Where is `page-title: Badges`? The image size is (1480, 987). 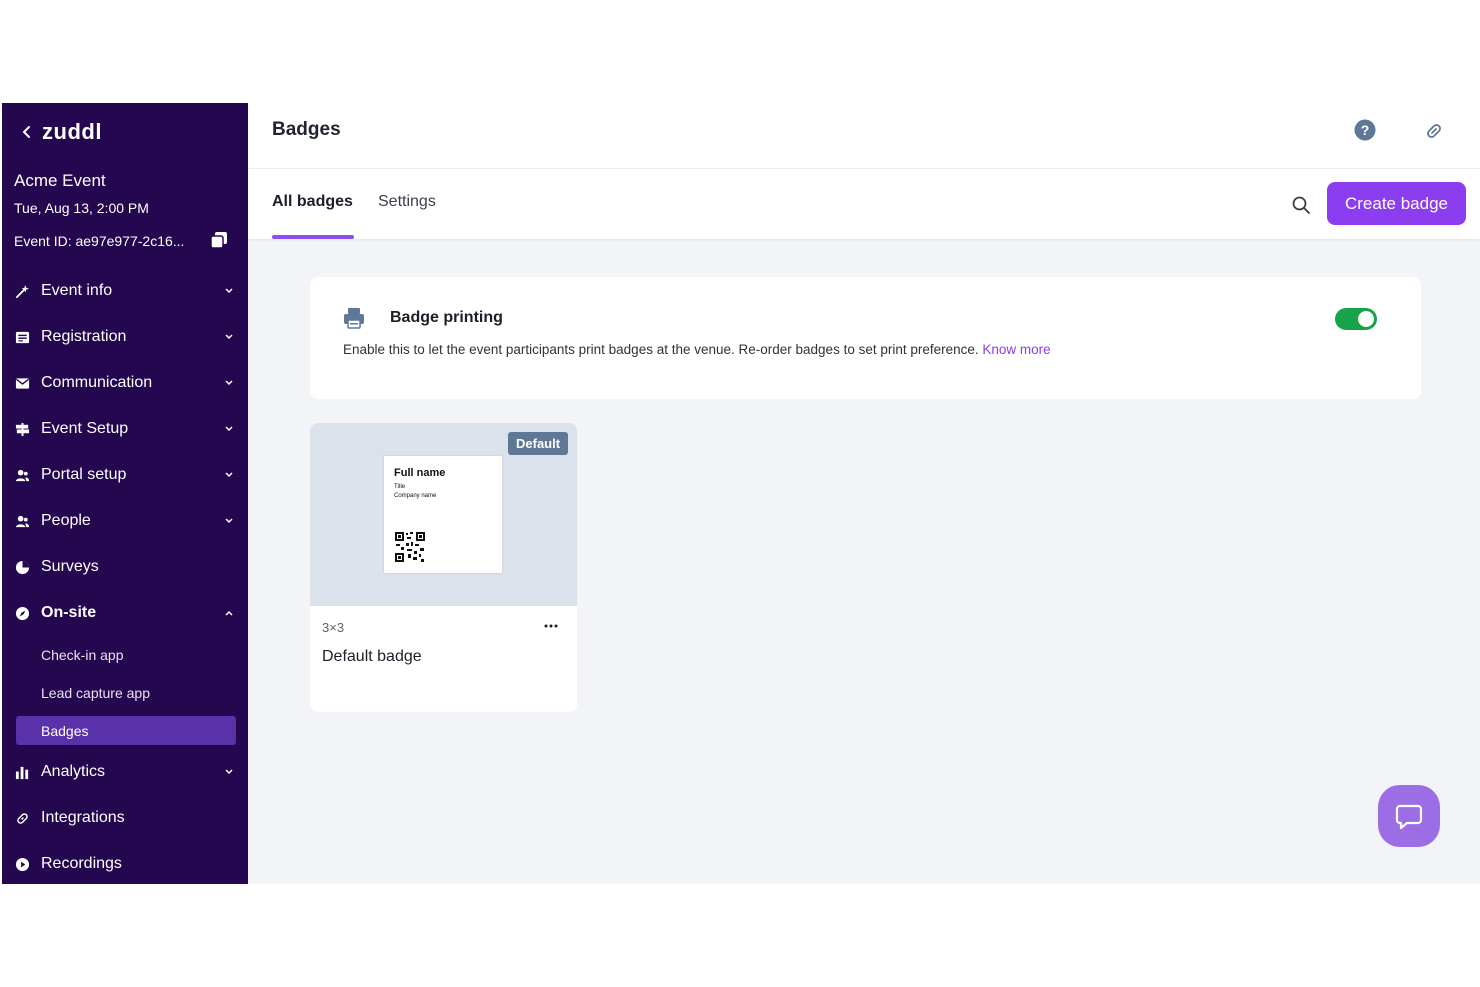
page-title: Badges is located at coordinates (306, 129).